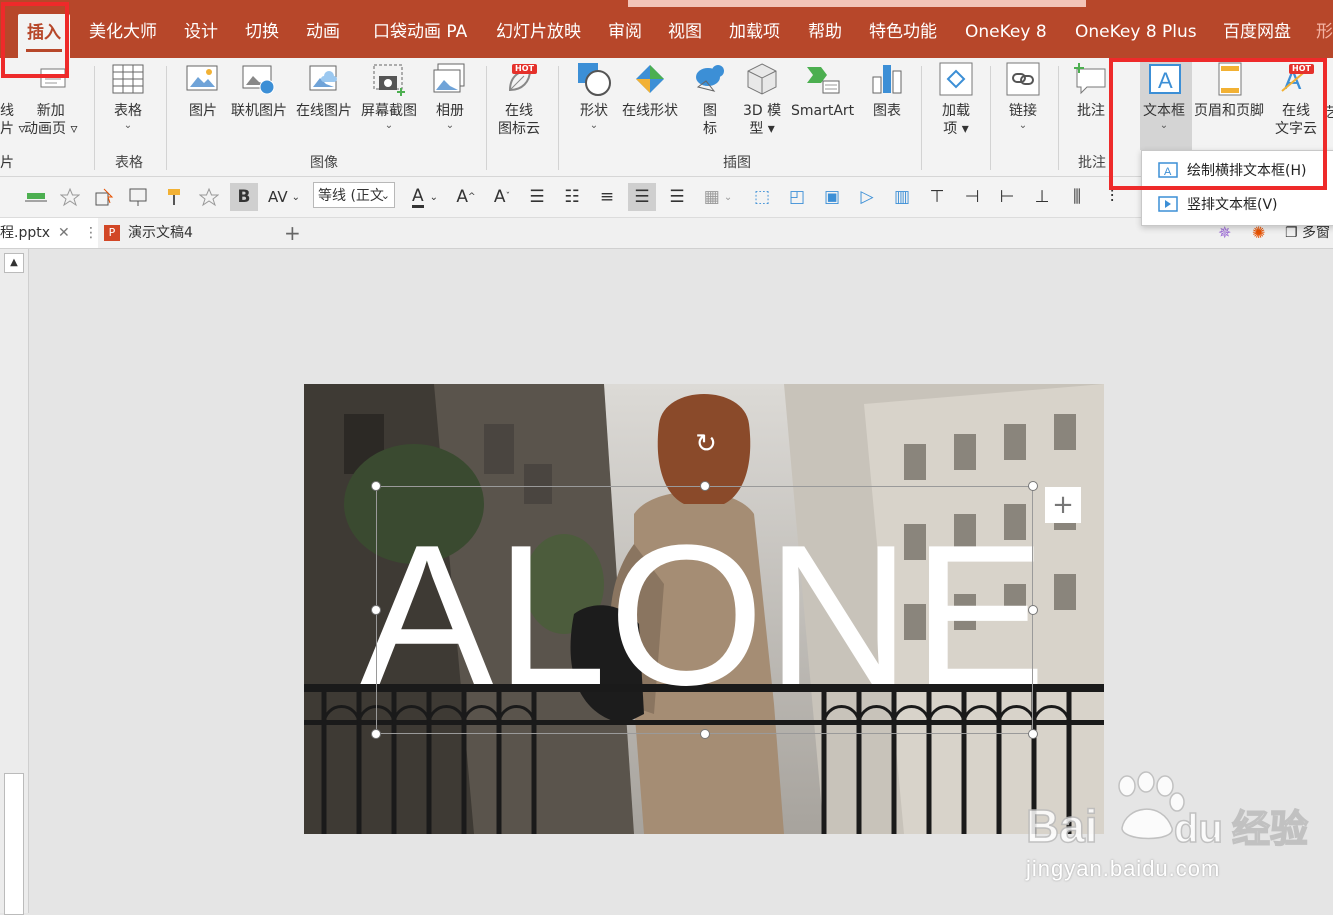  What do you see at coordinates (710, 99) in the screenshot?
I see `icons-button: 图 标` at bounding box center [710, 99].